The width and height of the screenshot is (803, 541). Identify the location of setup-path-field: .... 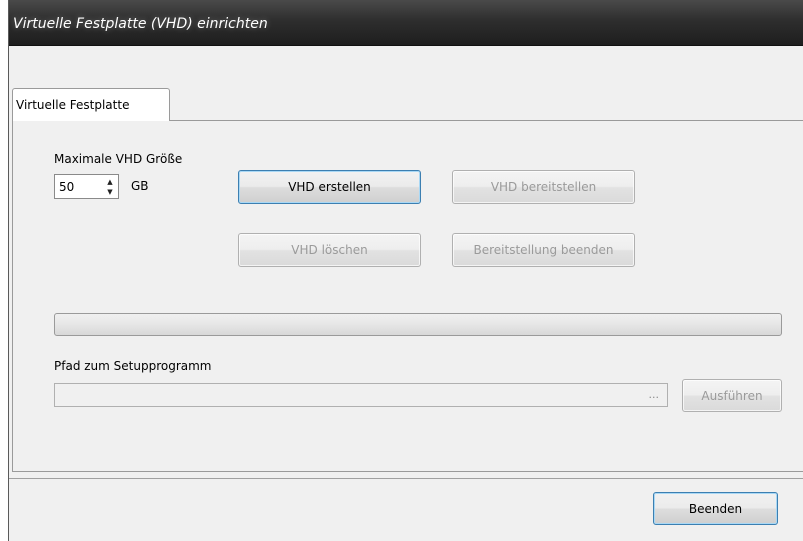
(361, 395).